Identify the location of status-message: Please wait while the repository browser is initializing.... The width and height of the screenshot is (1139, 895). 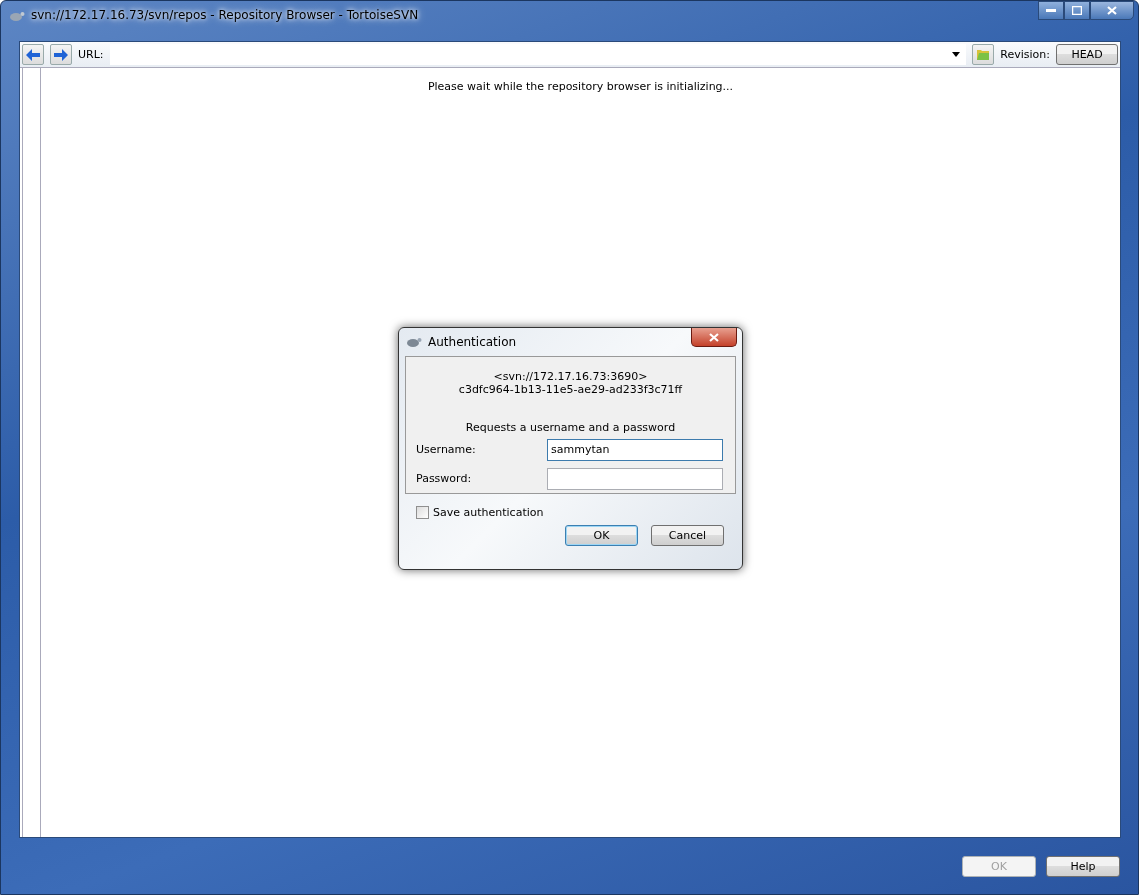
(580, 86).